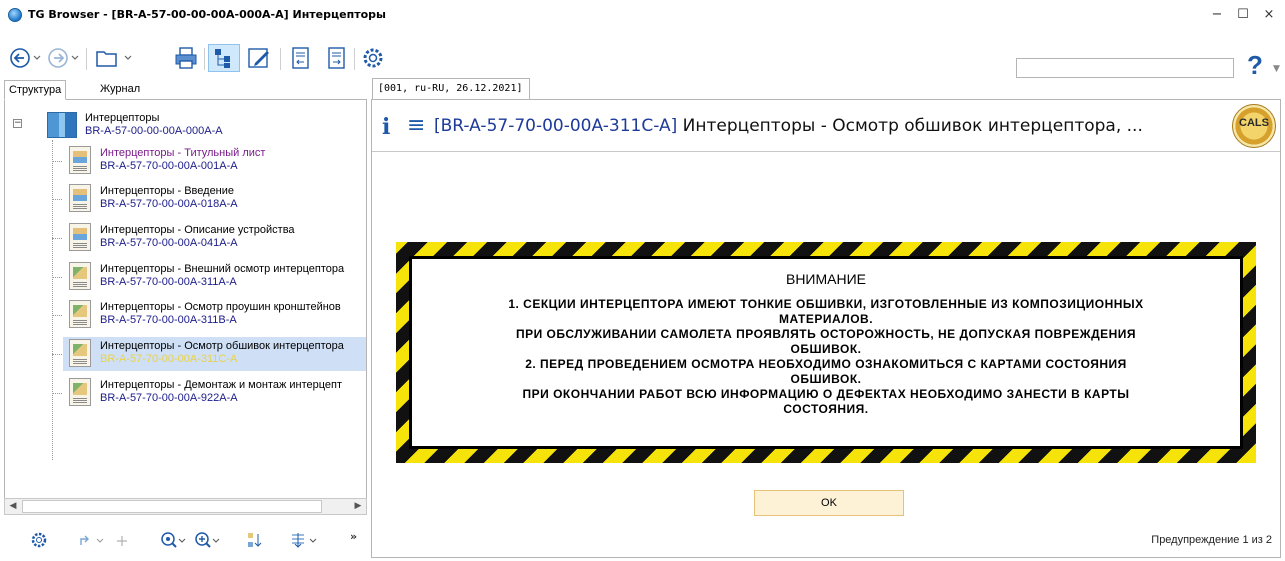  Describe the element at coordinates (169, 398) in the screenshot. I see `tree-item-code: BR-A-57-70-00-00A-922A-A` at that location.